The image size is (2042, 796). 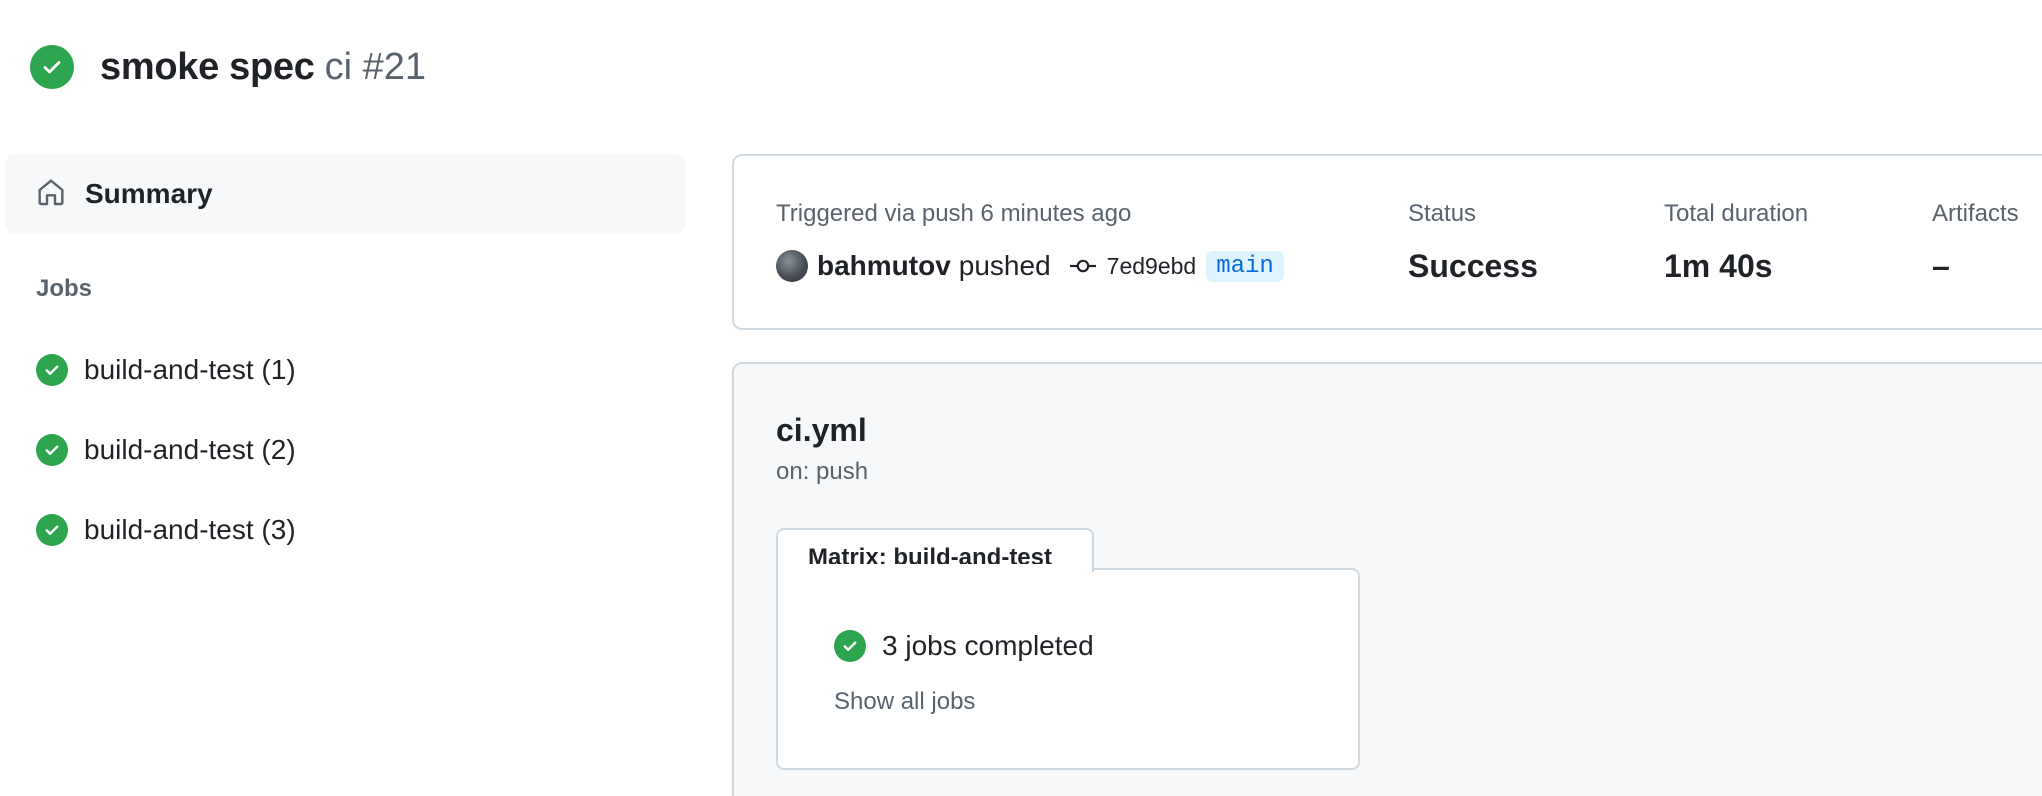 I want to click on matrix-job-group: 3 jobs completed Show all jobs, so click(x=1068, y=669).